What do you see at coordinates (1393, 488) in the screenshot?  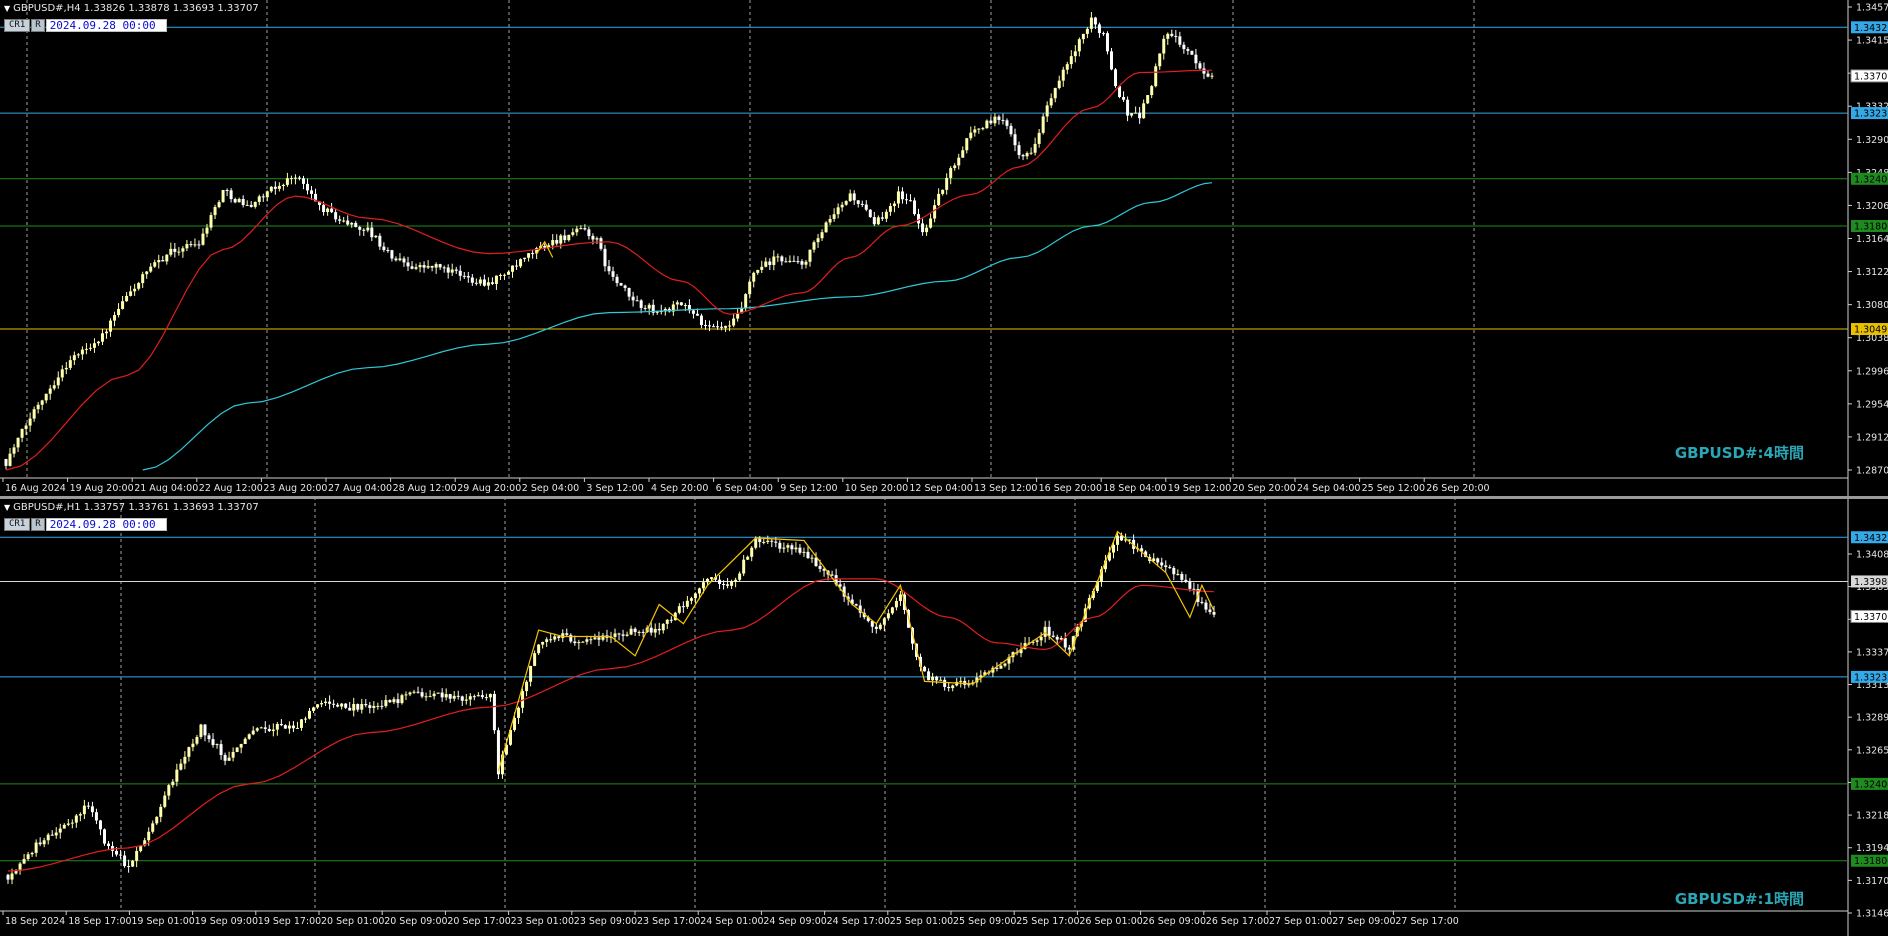 I see `time-tick-label: 25 Sep 12:00` at bounding box center [1393, 488].